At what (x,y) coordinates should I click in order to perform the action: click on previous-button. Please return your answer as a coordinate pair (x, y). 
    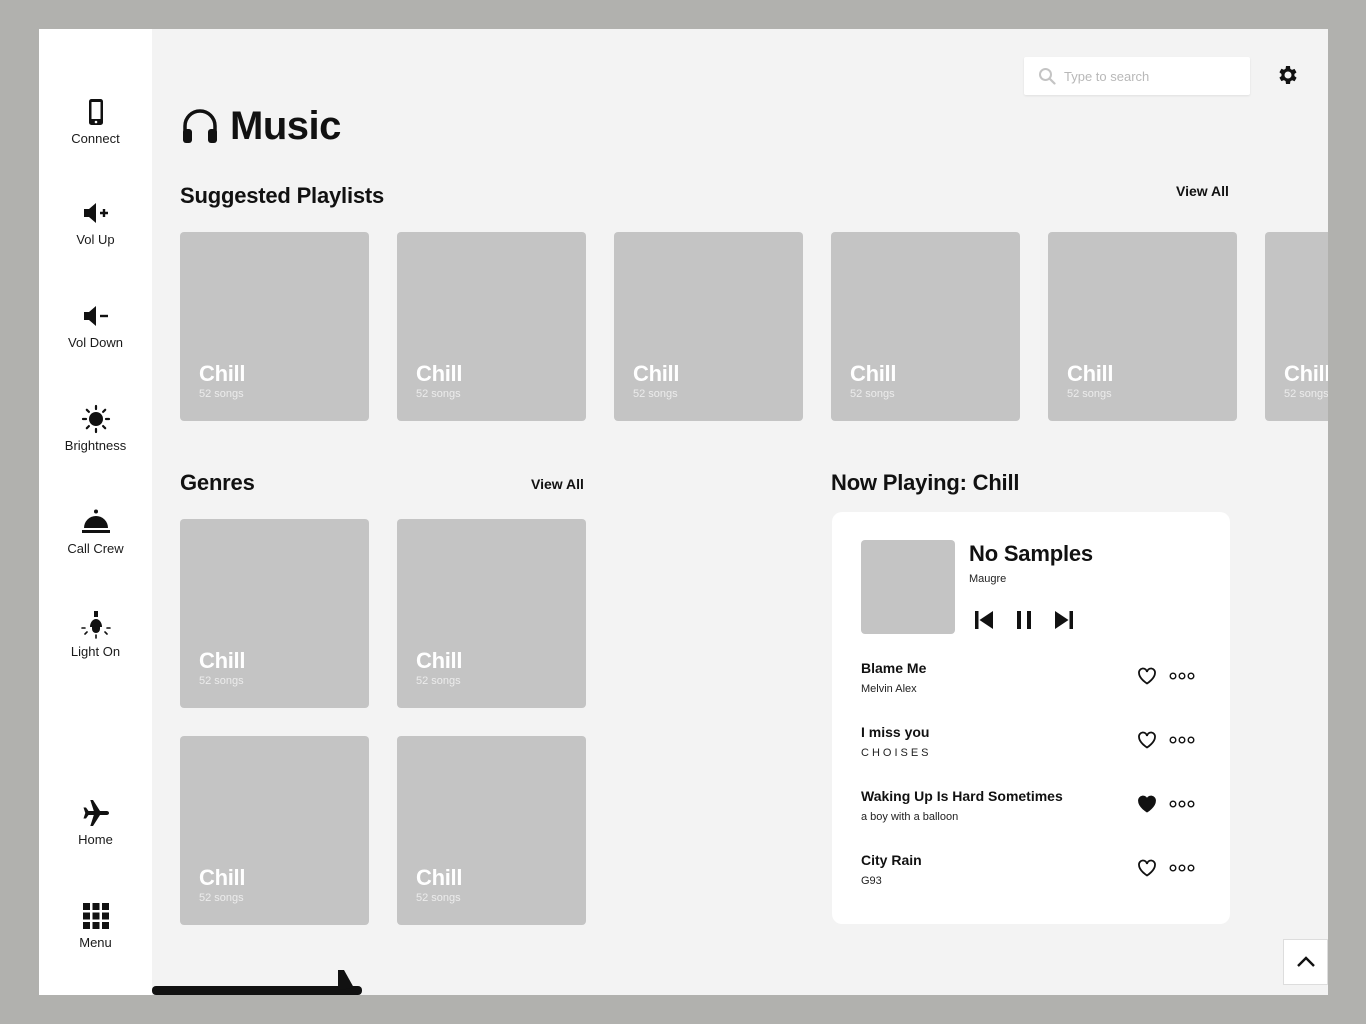
    Looking at the image, I should click on (984, 622).